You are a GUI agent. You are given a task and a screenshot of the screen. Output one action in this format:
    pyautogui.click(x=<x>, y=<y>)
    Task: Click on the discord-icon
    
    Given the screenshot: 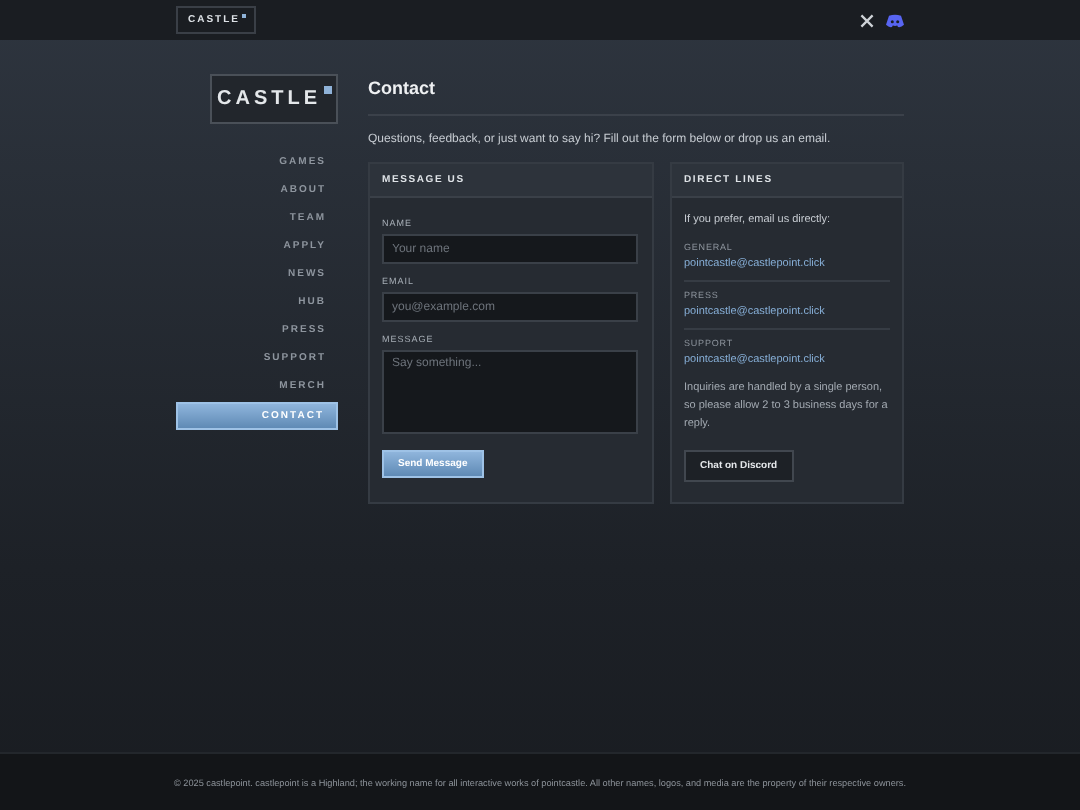 What is the action you would take?
    pyautogui.click(x=895, y=20)
    